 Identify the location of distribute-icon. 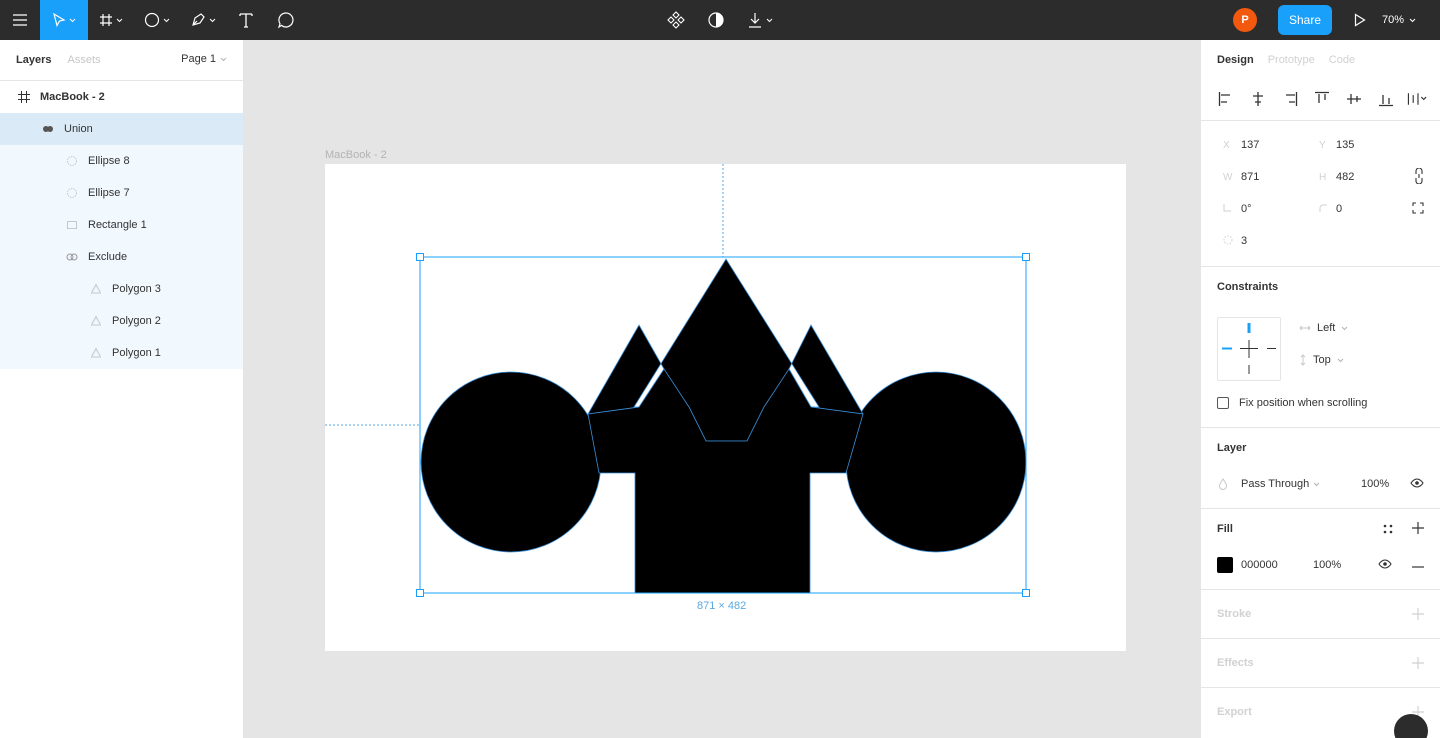
(1417, 99).